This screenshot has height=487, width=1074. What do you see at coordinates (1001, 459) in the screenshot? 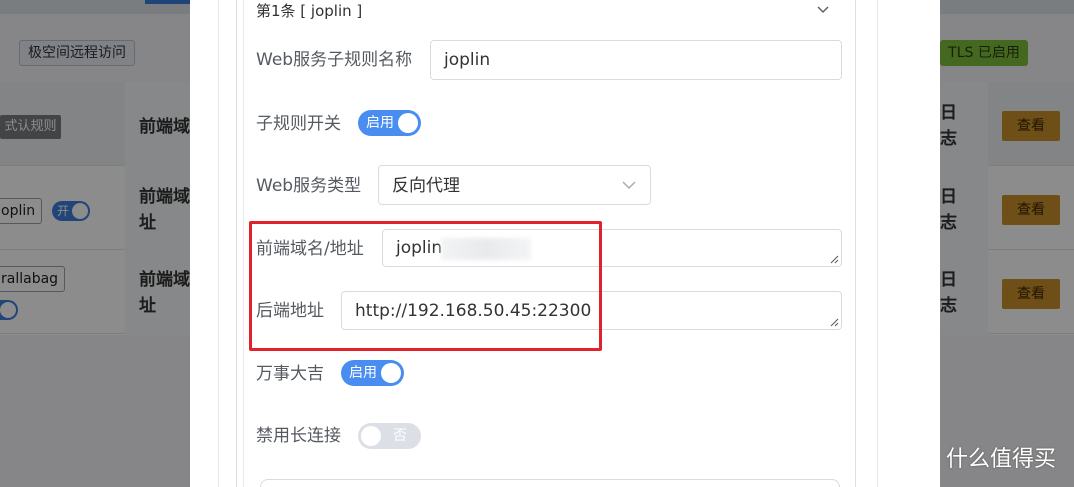
I see `watermark-text: 什么值得买` at bounding box center [1001, 459].